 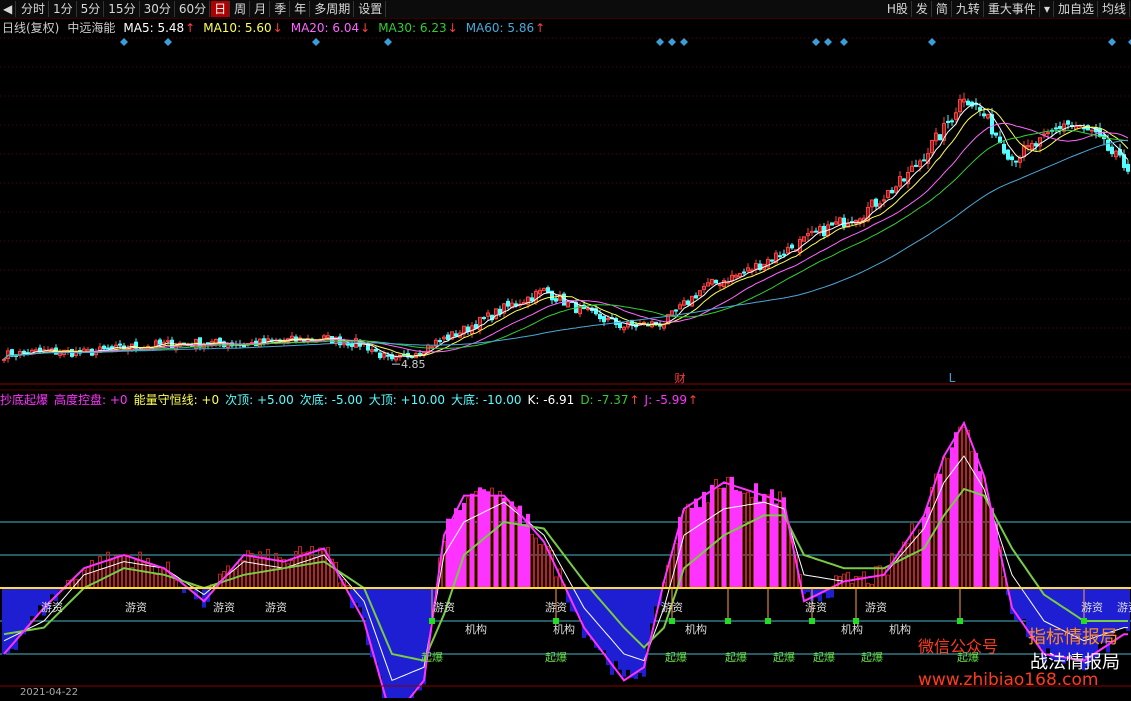 I want to click on period-tab-12: 设置, so click(x=370, y=9).